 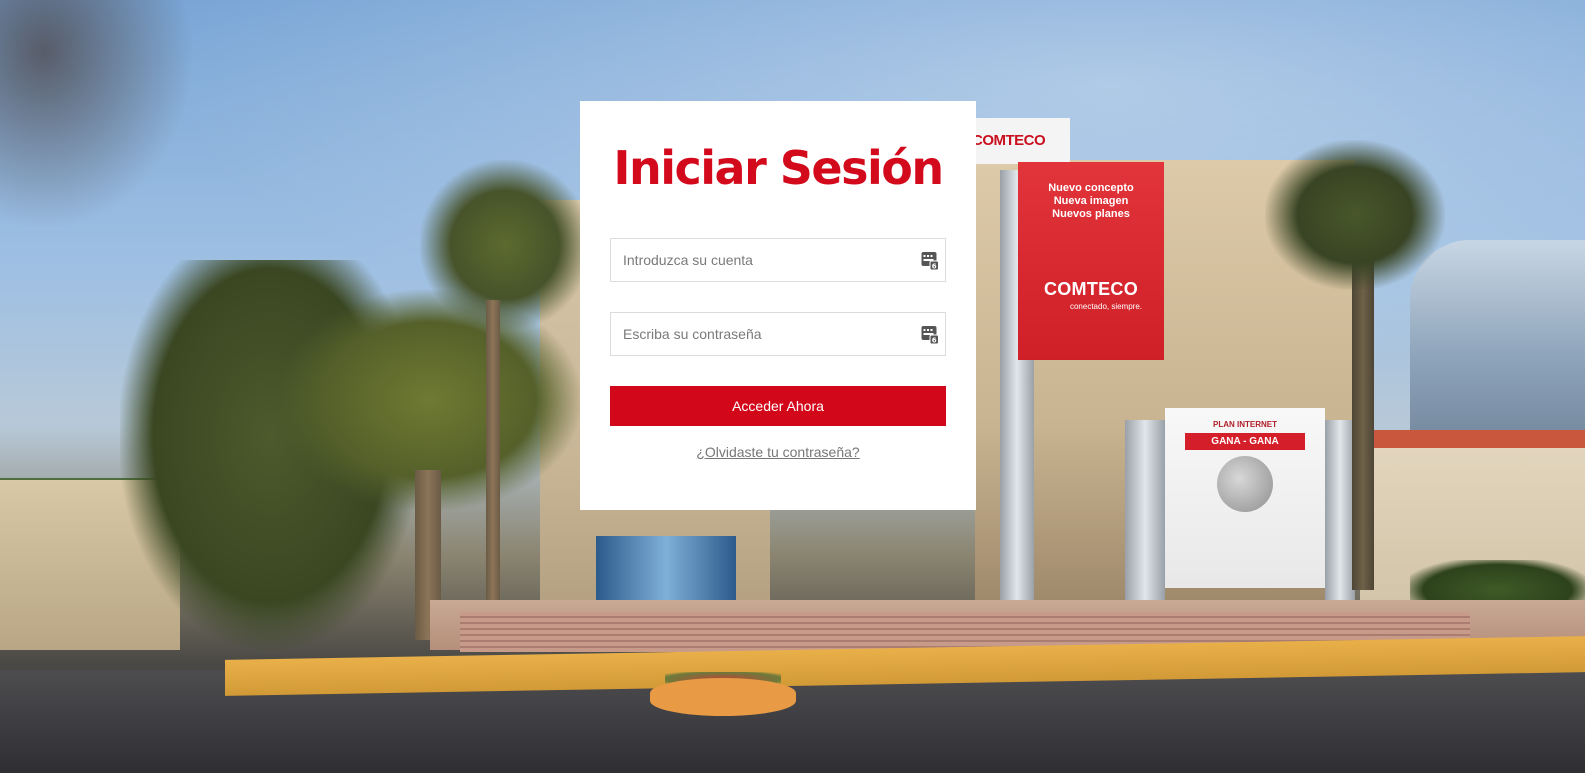 What do you see at coordinates (1106, 306) in the screenshot?
I see `red-banner-tagline: conectado, siempre.` at bounding box center [1106, 306].